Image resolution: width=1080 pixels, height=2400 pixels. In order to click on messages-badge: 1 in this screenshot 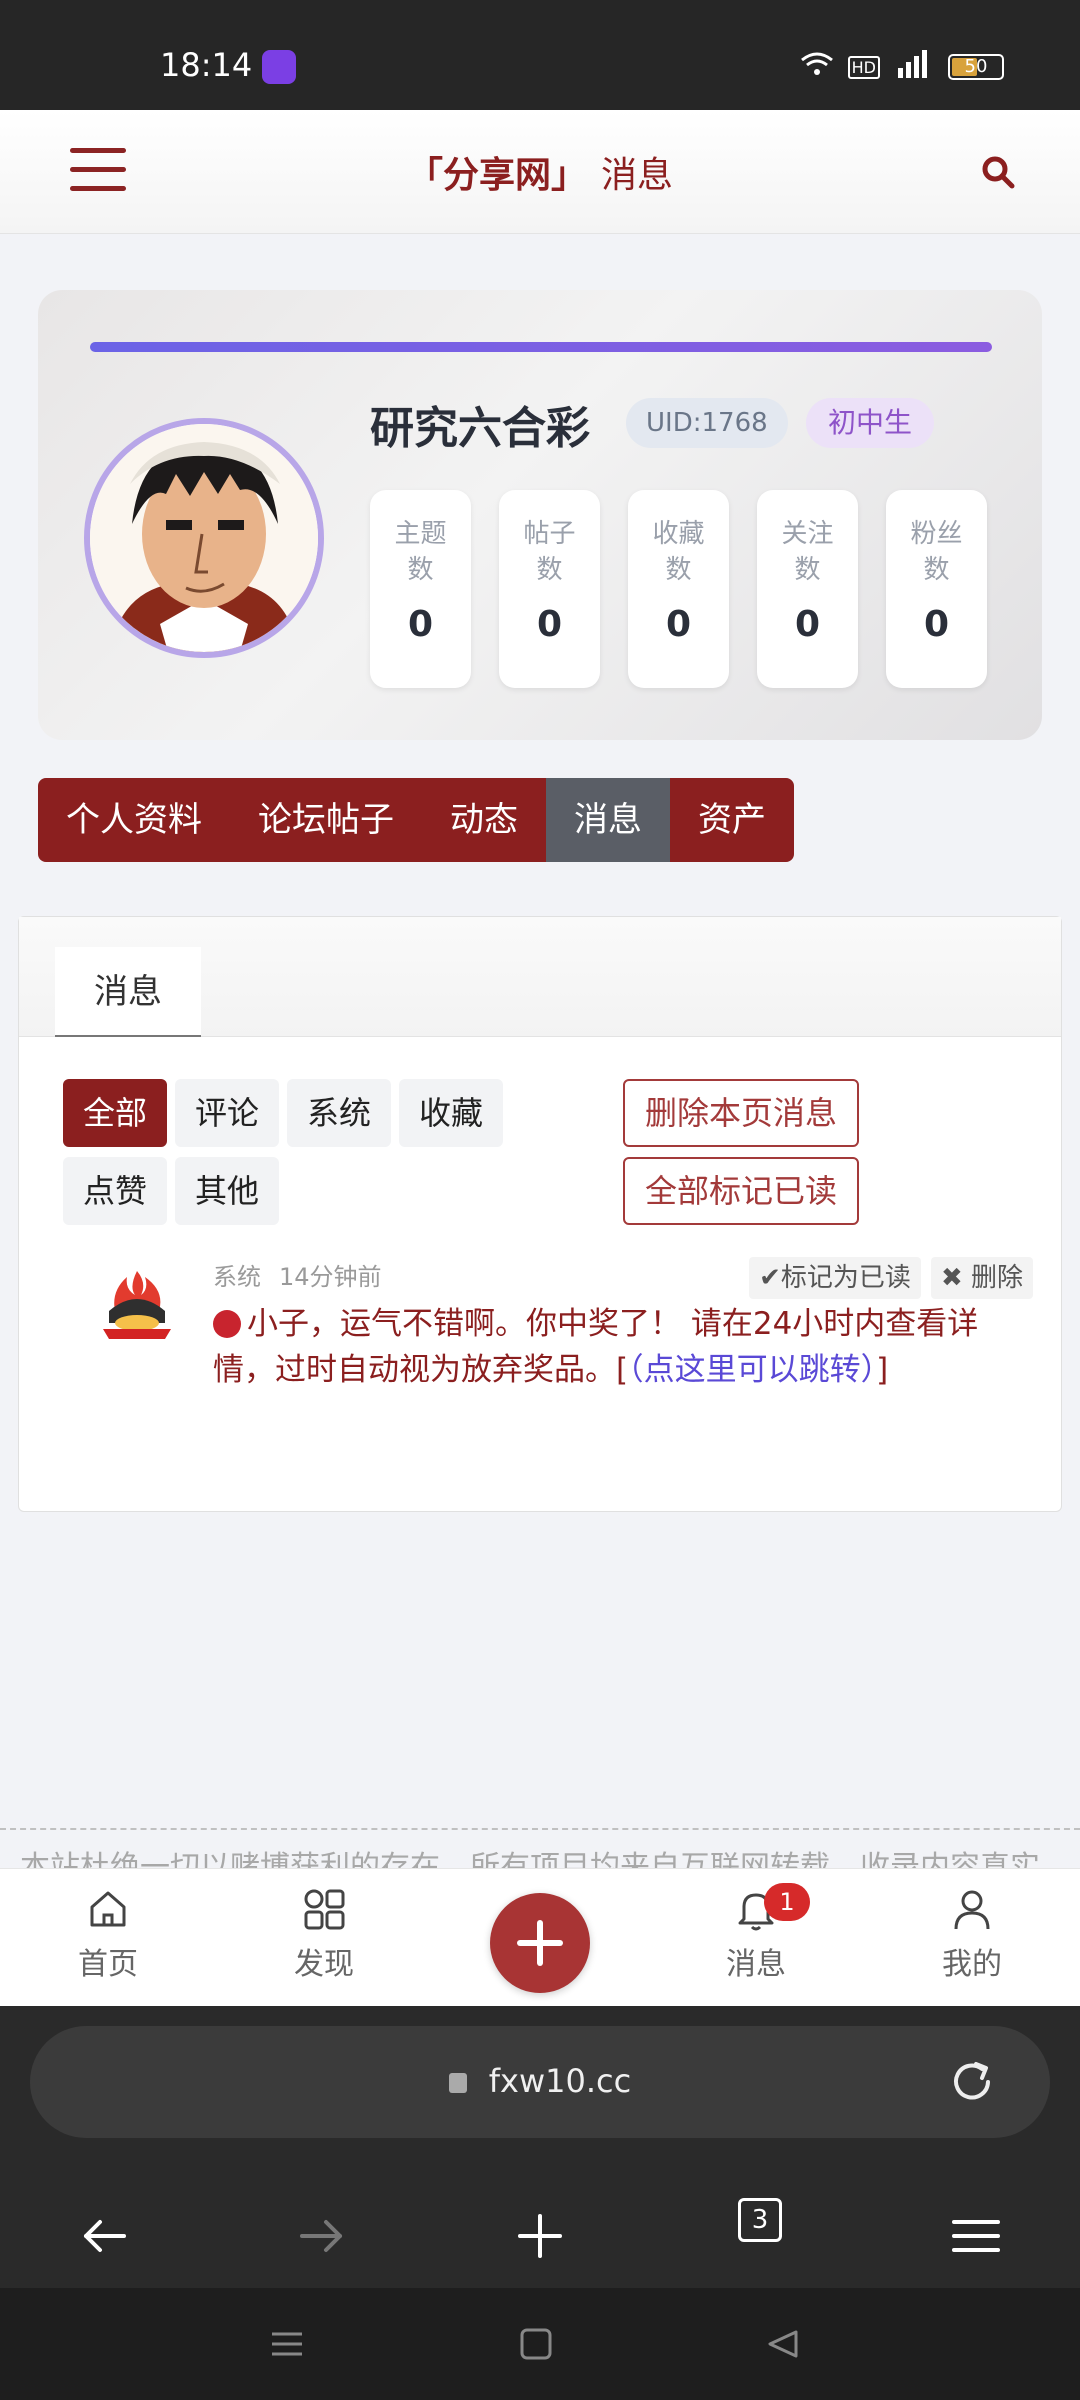, I will do `click(787, 1902)`.